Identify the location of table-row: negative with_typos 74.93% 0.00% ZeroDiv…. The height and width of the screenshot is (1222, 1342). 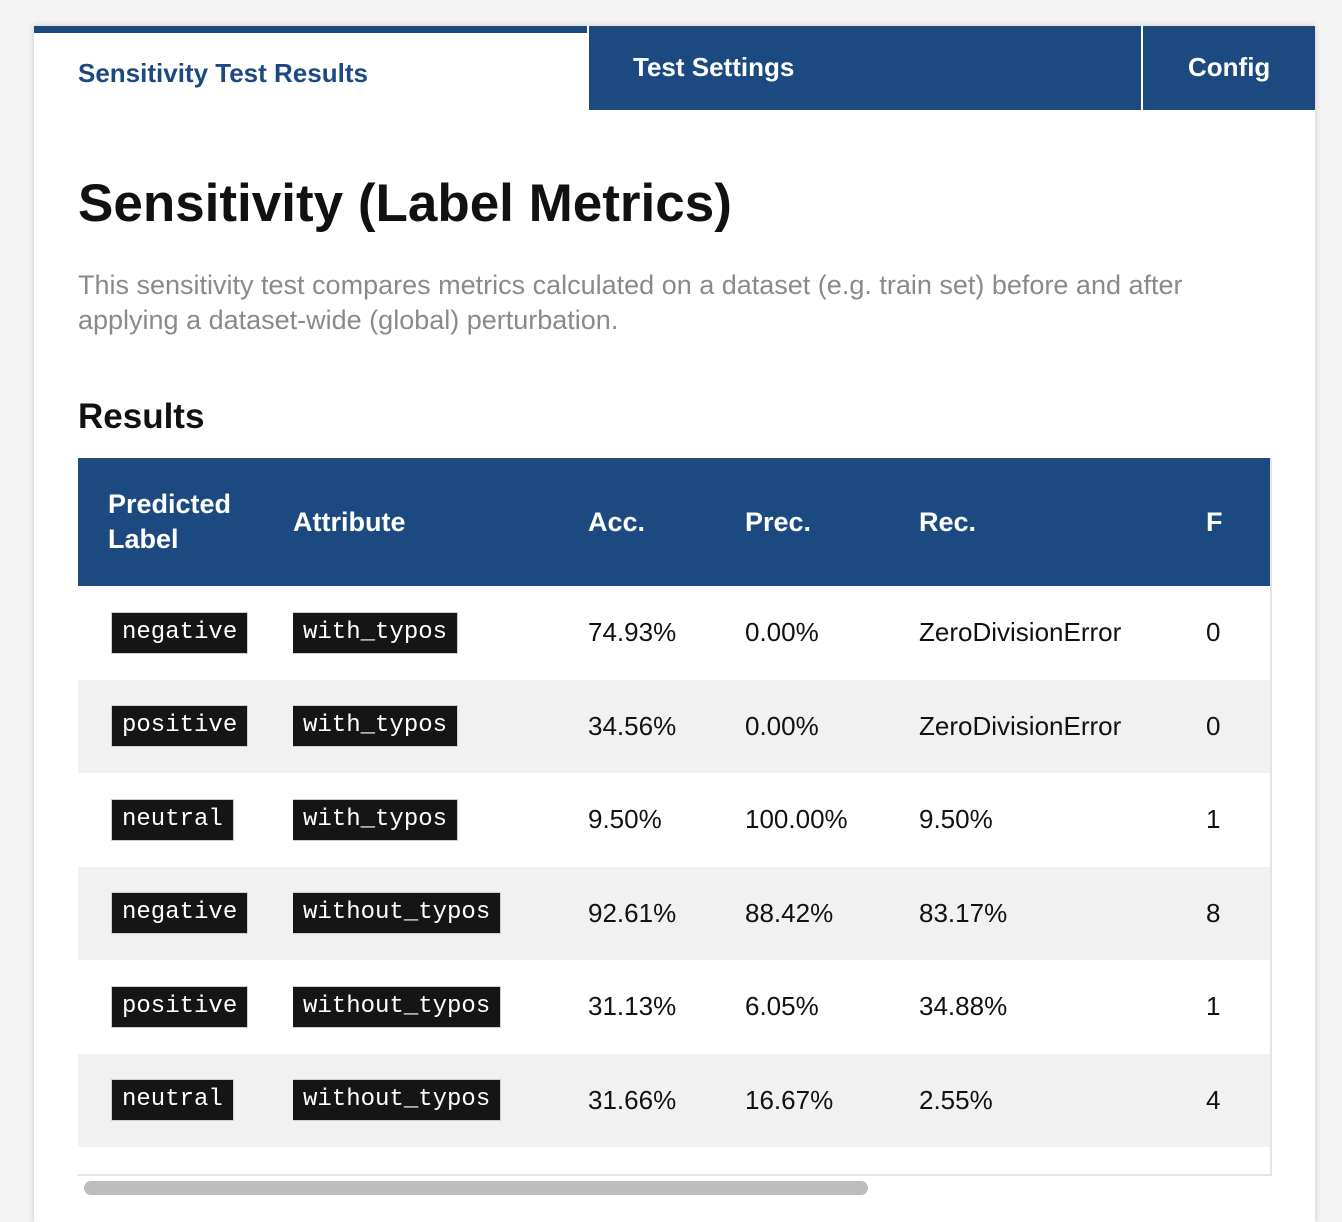
(674, 633).